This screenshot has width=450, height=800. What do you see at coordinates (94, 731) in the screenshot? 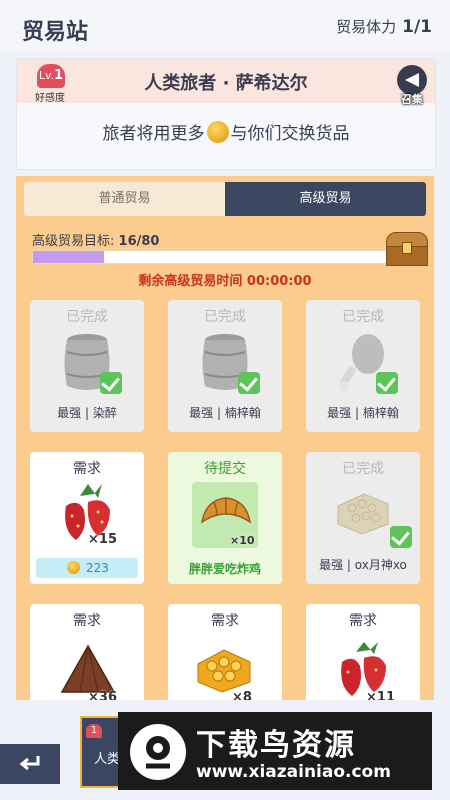
I see `heart-icon: 1` at bounding box center [94, 731].